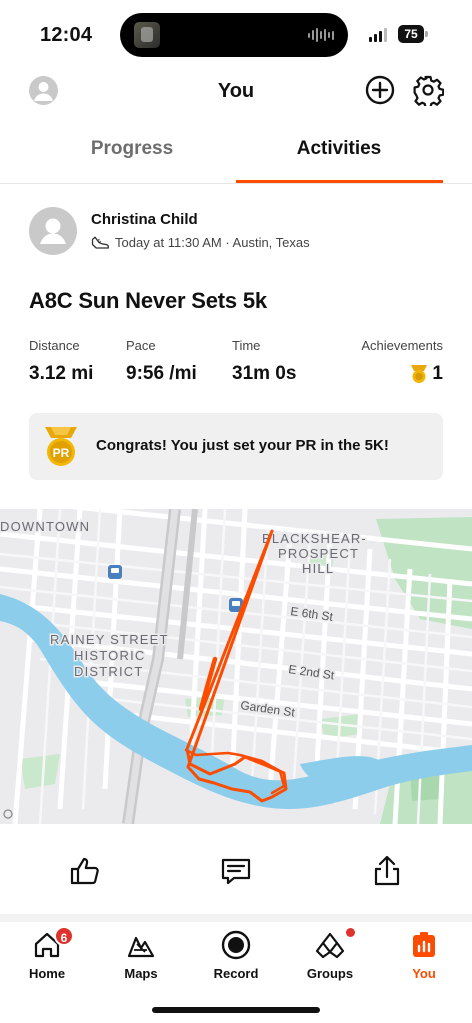 The width and height of the screenshot is (472, 1023). I want to click on map-label-rainey: RAINEY STREET, so click(109, 639).